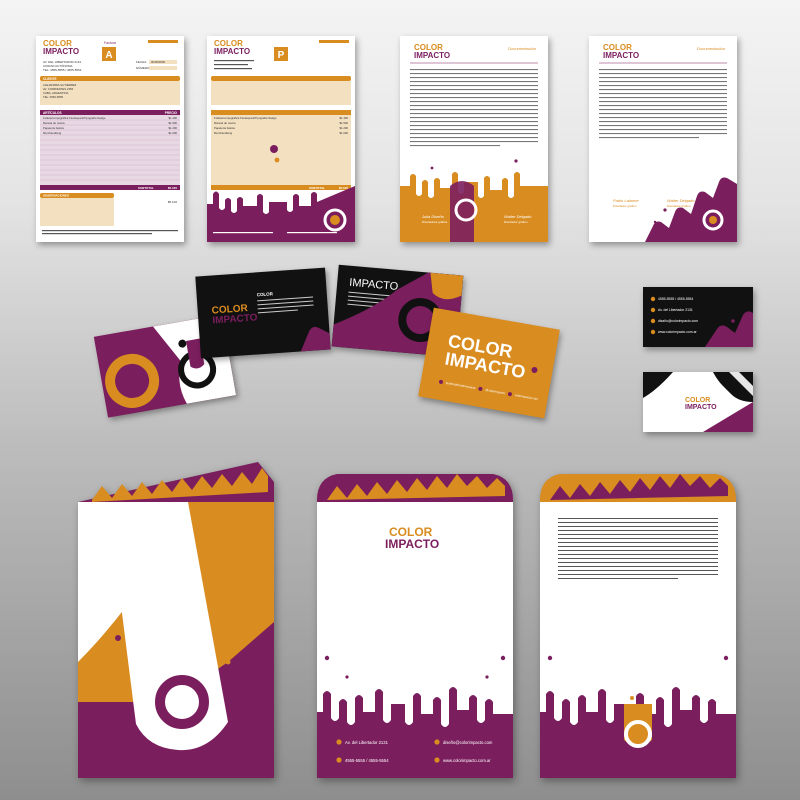  What do you see at coordinates (526, 397) in the screenshot?
I see `contact-web: colorimpacto.com` at bounding box center [526, 397].